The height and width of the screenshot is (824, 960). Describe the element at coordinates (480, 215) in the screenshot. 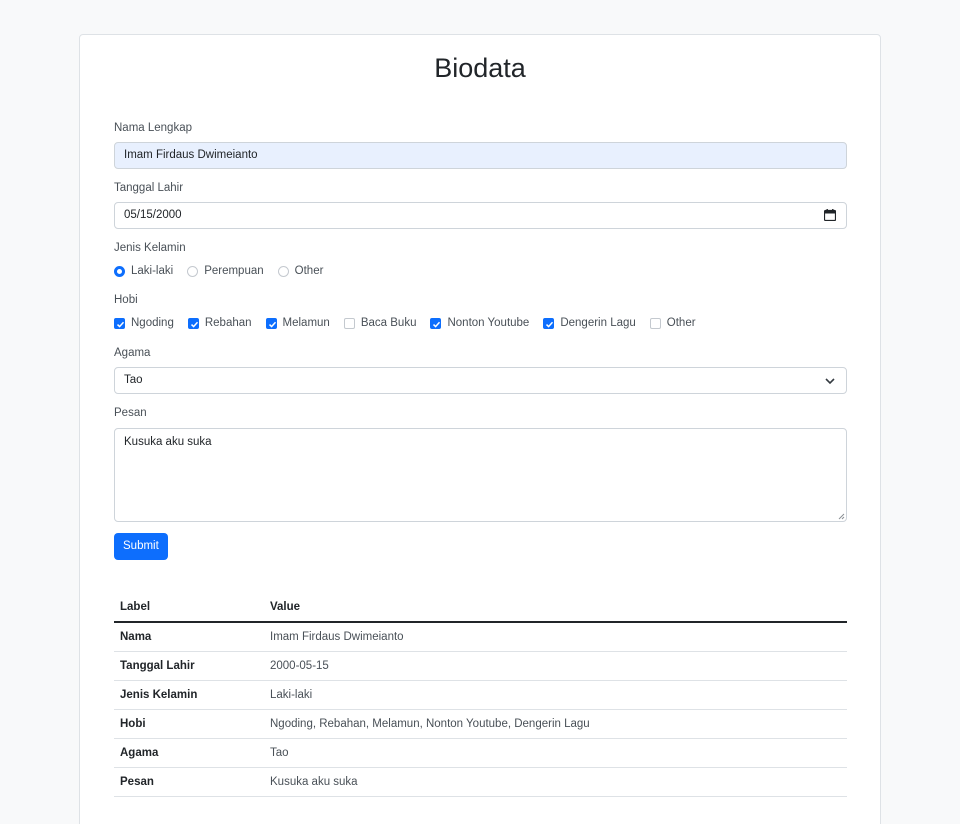

I see `dob-input: 05/15/2000` at that location.